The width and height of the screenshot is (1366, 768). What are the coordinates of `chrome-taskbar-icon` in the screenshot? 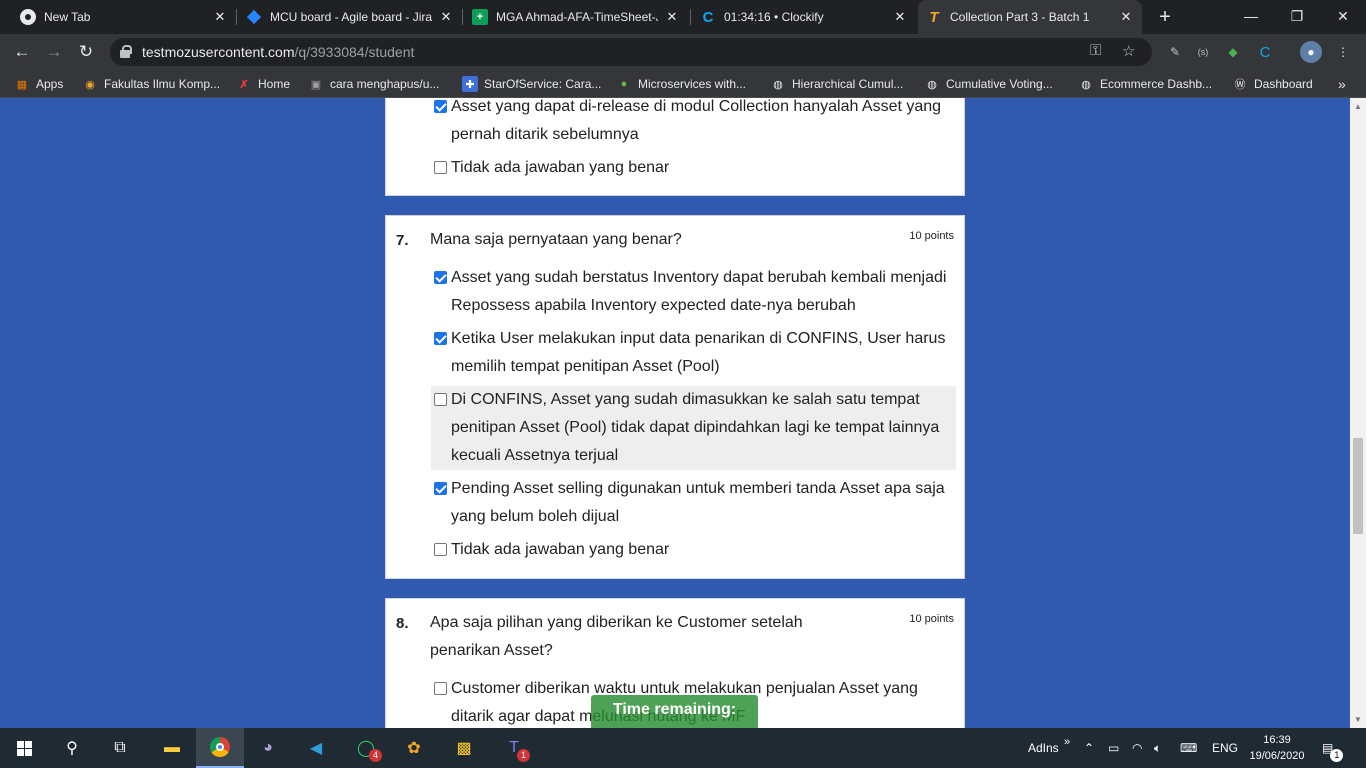 It's located at (220, 748).